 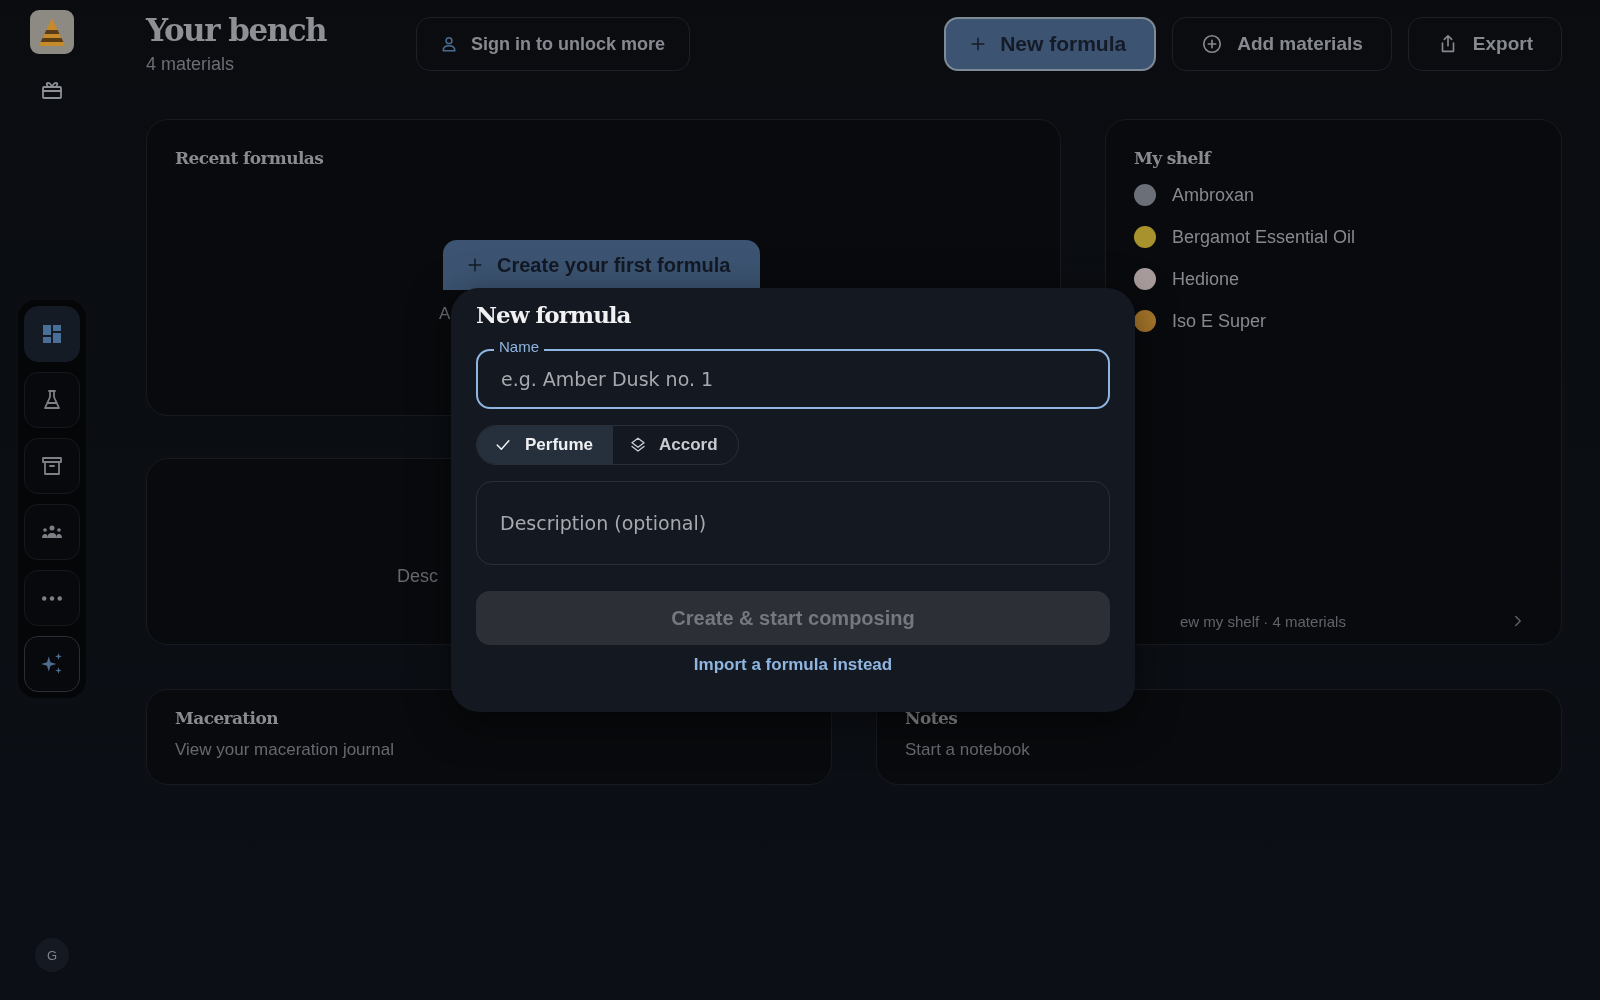 I want to click on material-name: Hedione, so click(x=1206, y=279).